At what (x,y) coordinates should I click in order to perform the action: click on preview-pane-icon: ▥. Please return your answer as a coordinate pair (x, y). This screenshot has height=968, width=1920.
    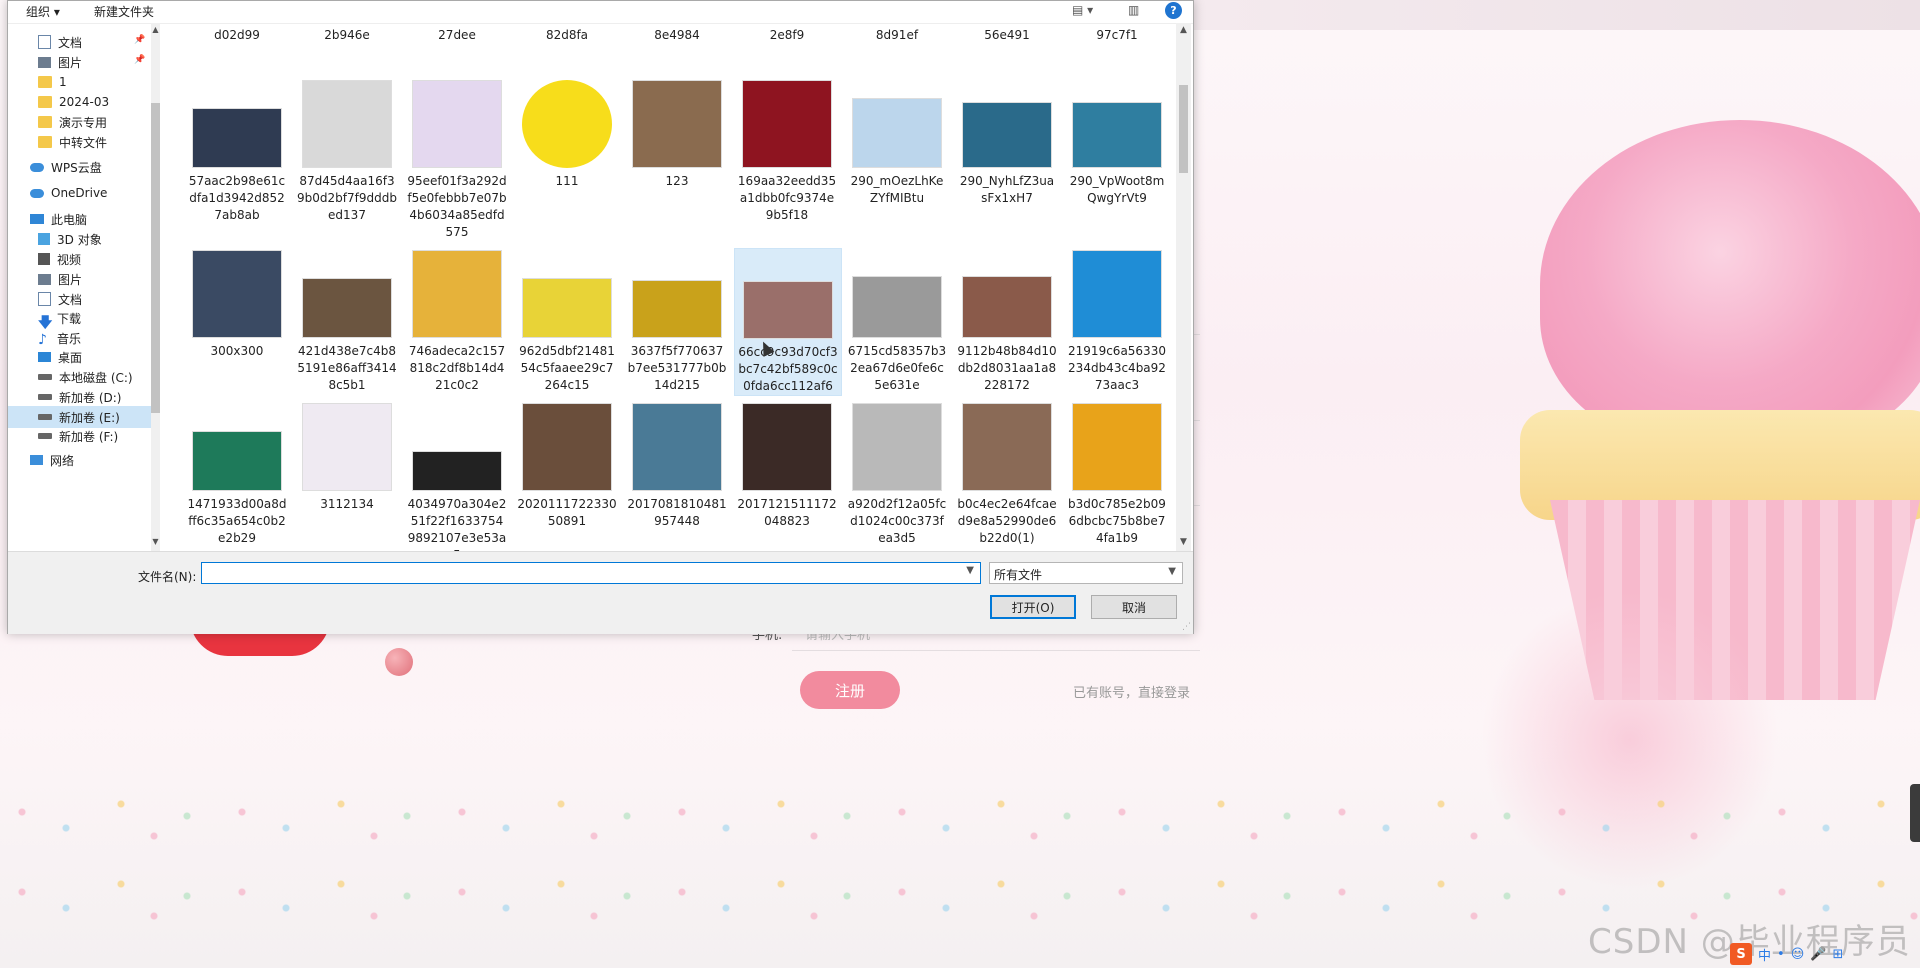
    Looking at the image, I should click on (1133, 10).